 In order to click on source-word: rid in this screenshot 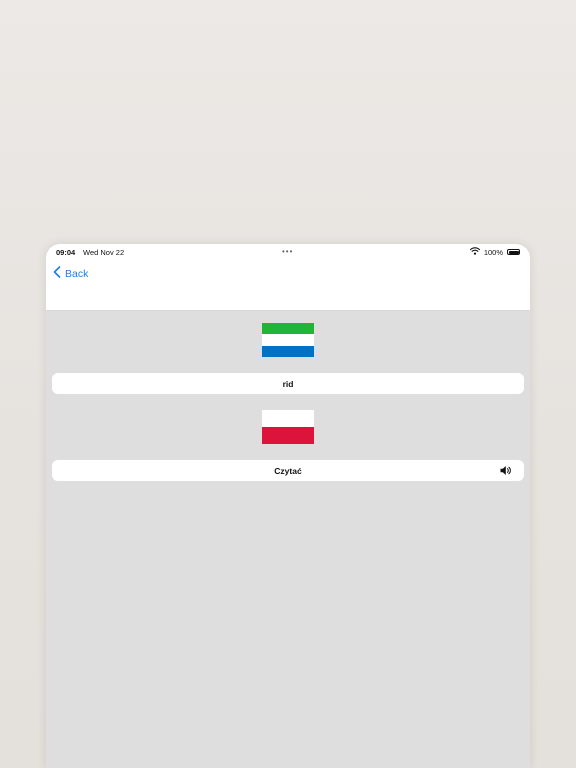, I will do `click(288, 383)`.